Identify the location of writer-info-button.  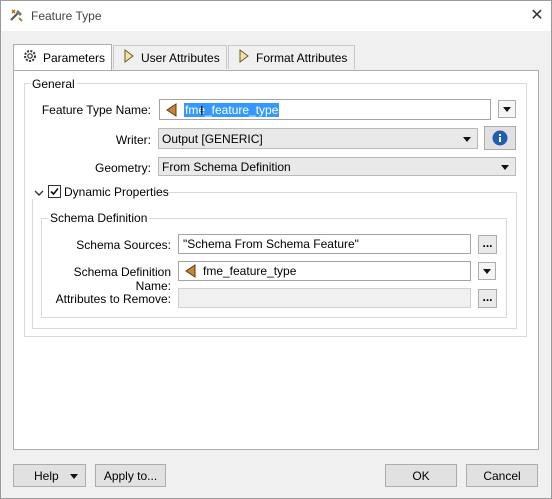
(500, 138).